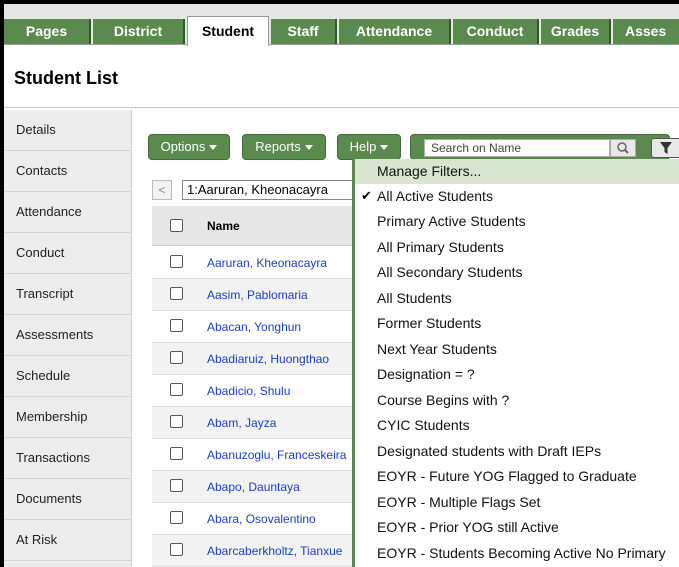 Image resolution: width=679 pixels, height=567 pixels. I want to click on previous-record-button: <, so click(162, 190).